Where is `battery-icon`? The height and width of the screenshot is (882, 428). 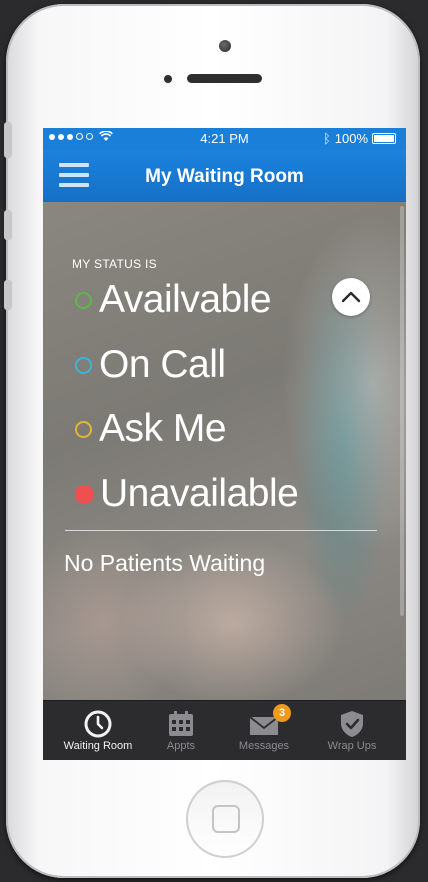 battery-icon is located at coordinates (384, 138).